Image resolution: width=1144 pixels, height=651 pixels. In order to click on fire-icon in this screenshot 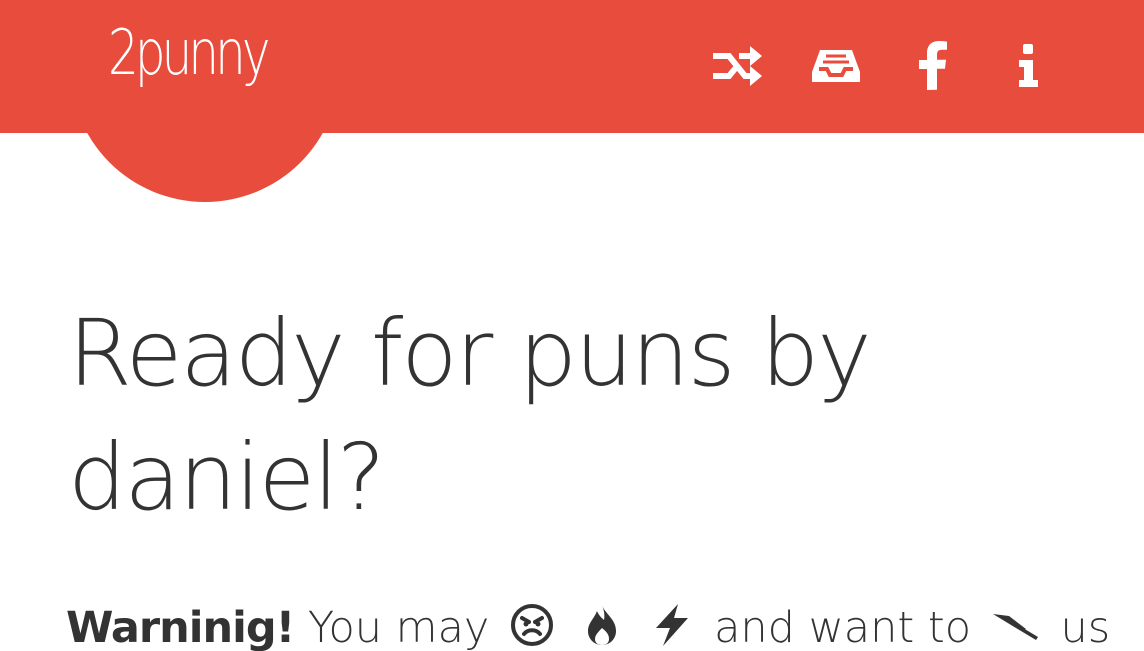, I will do `click(601, 624)`.